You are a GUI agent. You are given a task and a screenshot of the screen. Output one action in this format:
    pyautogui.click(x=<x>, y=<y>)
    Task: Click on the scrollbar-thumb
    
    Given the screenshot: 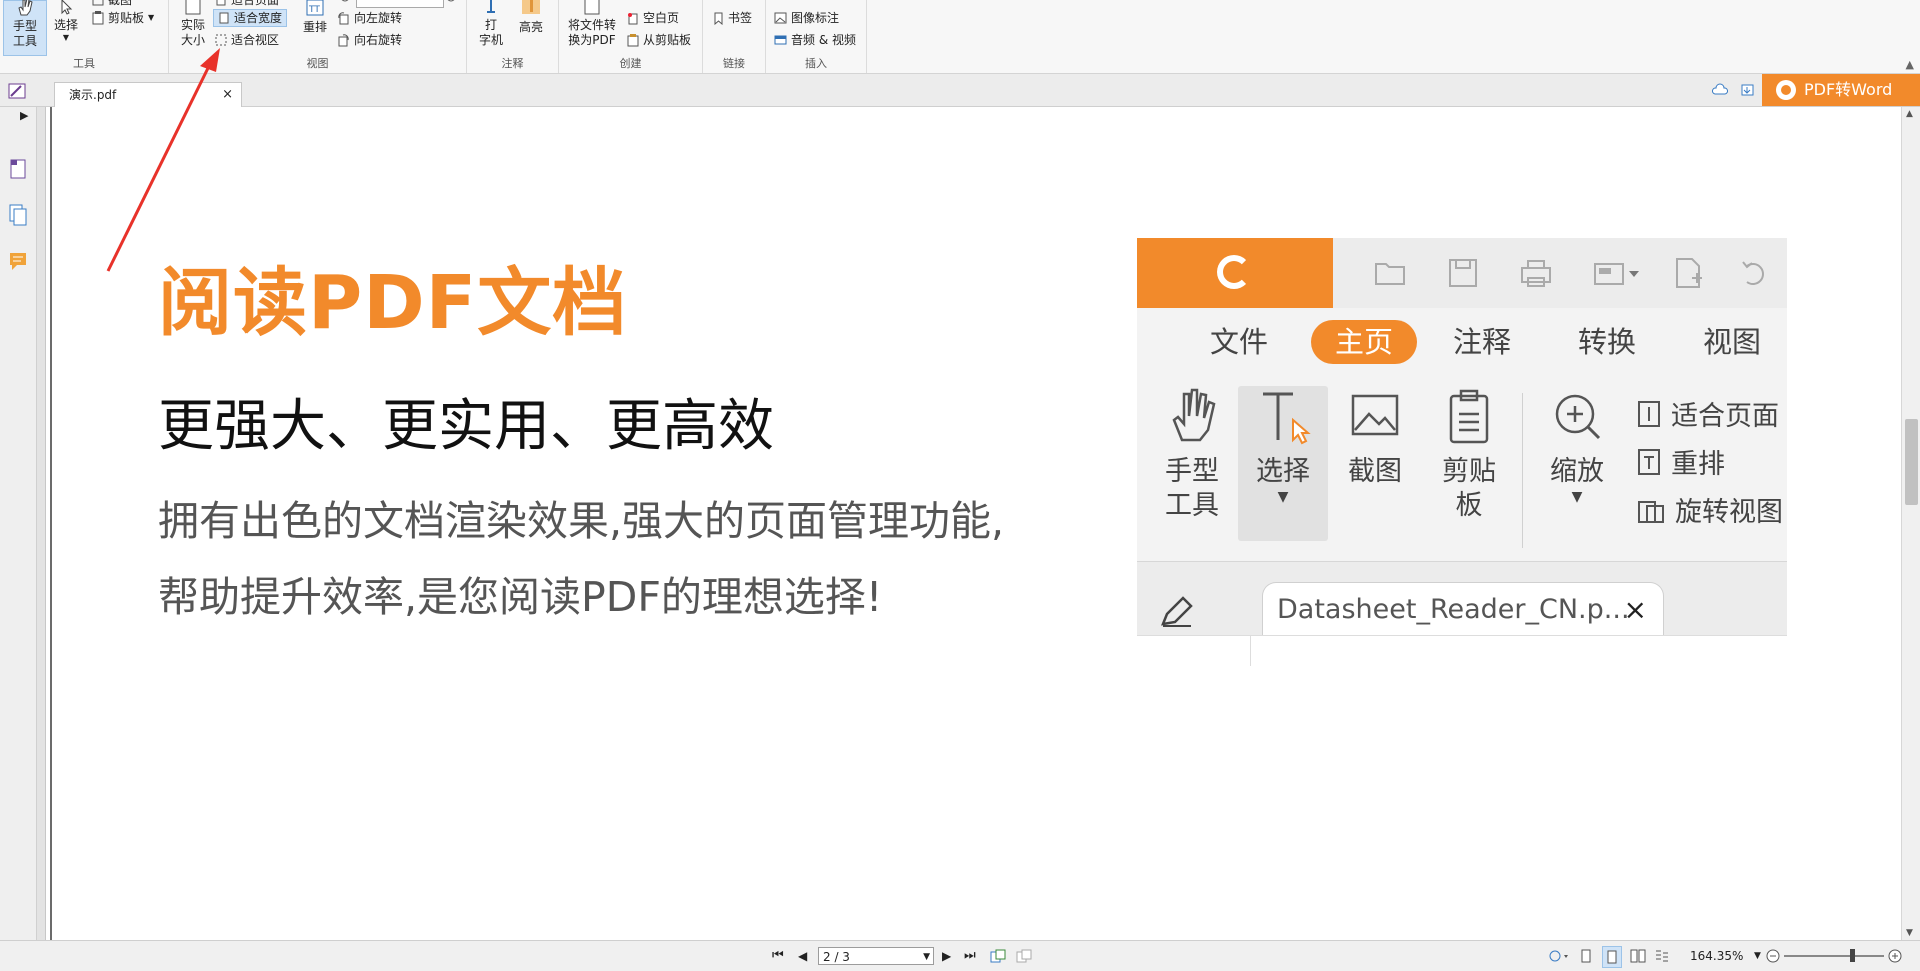 What is the action you would take?
    pyautogui.click(x=1911, y=462)
    